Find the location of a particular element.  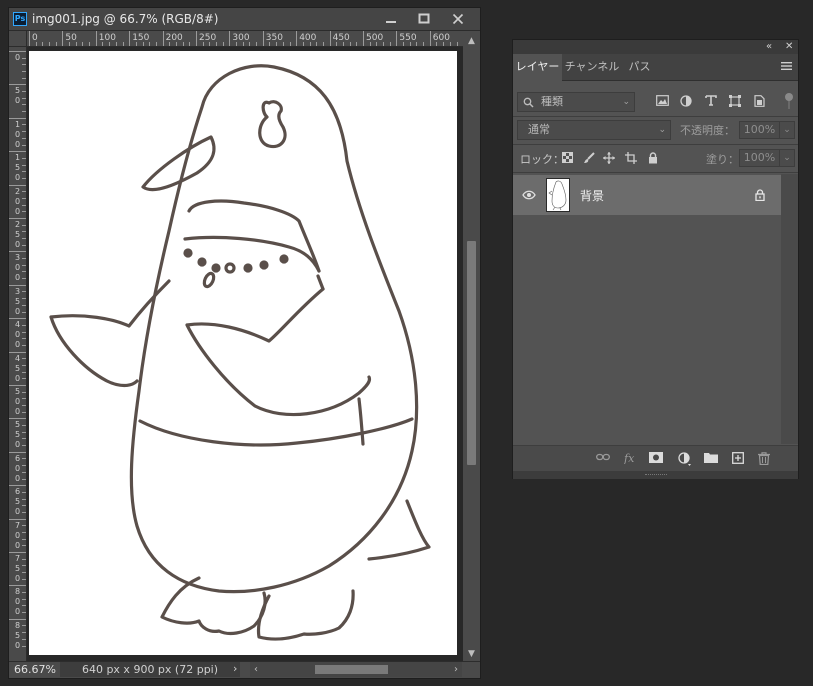

lock-label: ロック： is located at coordinates (542, 159).